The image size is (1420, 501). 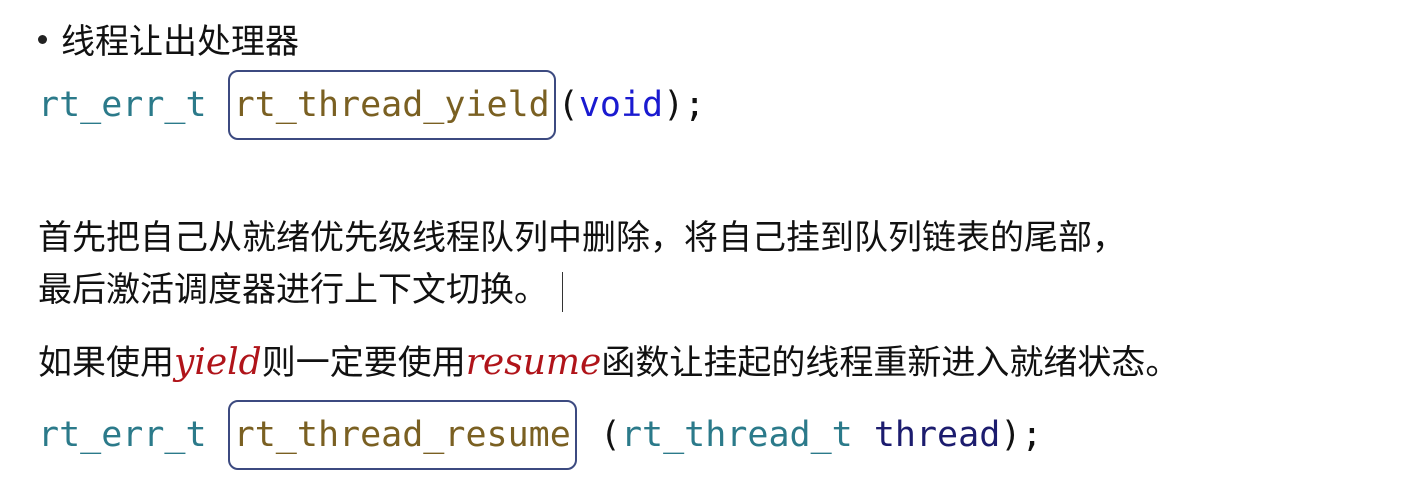 What do you see at coordinates (218, 362) in the screenshot?
I see `note-yield-word: yield` at bounding box center [218, 362].